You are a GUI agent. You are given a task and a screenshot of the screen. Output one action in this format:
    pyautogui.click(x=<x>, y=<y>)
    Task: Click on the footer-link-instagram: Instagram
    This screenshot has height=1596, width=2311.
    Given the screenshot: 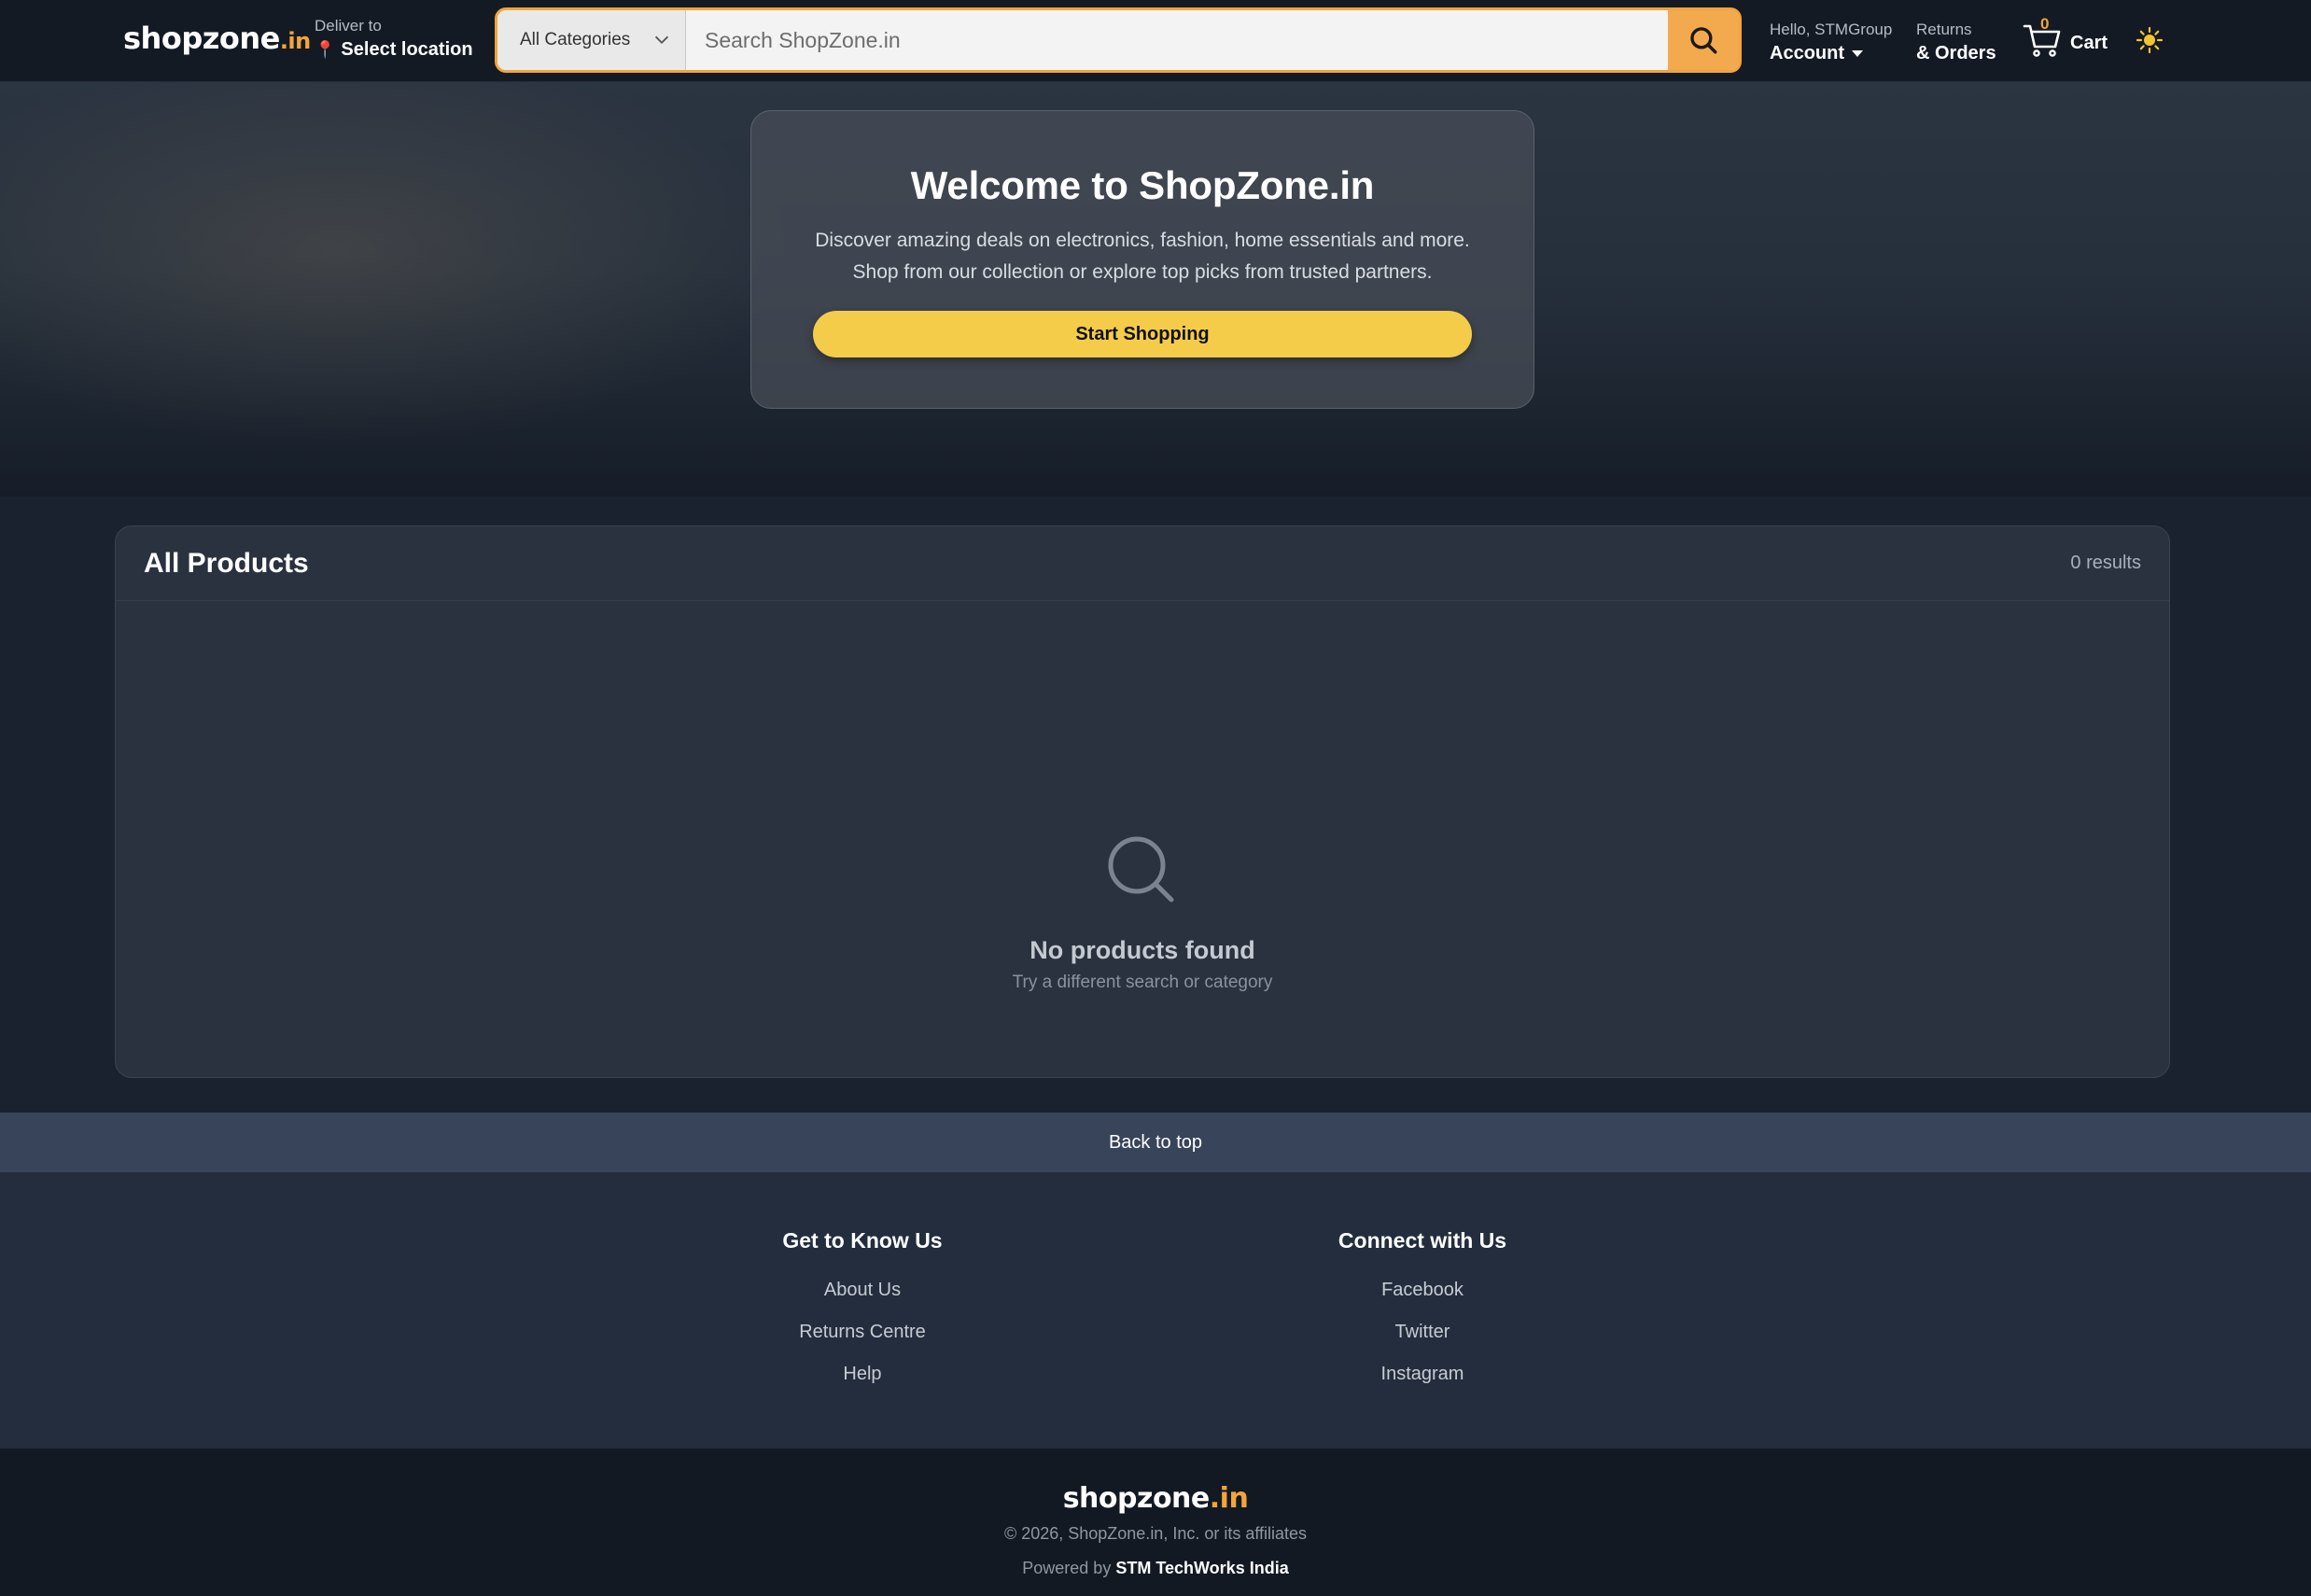 What is the action you would take?
    pyautogui.click(x=1422, y=1374)
    